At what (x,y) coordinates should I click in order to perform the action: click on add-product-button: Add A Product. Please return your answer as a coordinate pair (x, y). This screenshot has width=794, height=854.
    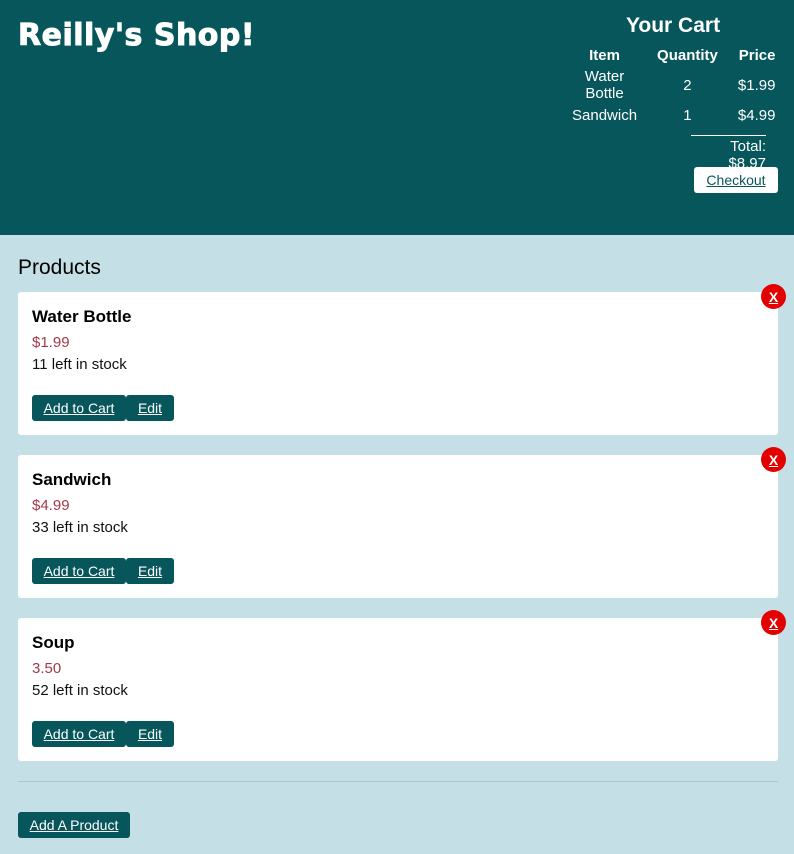
    Looking at the image, I should click on (74, 825).